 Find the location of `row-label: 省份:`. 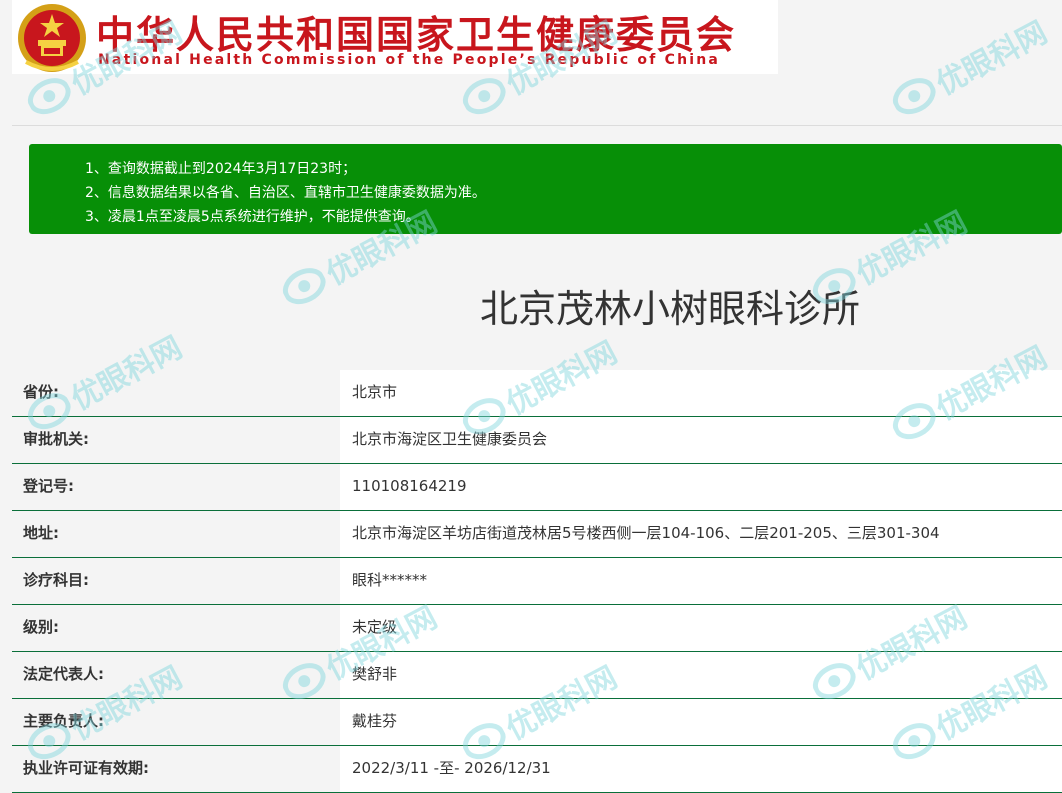

row-label: 省份: is located at coordinates (176, 393).